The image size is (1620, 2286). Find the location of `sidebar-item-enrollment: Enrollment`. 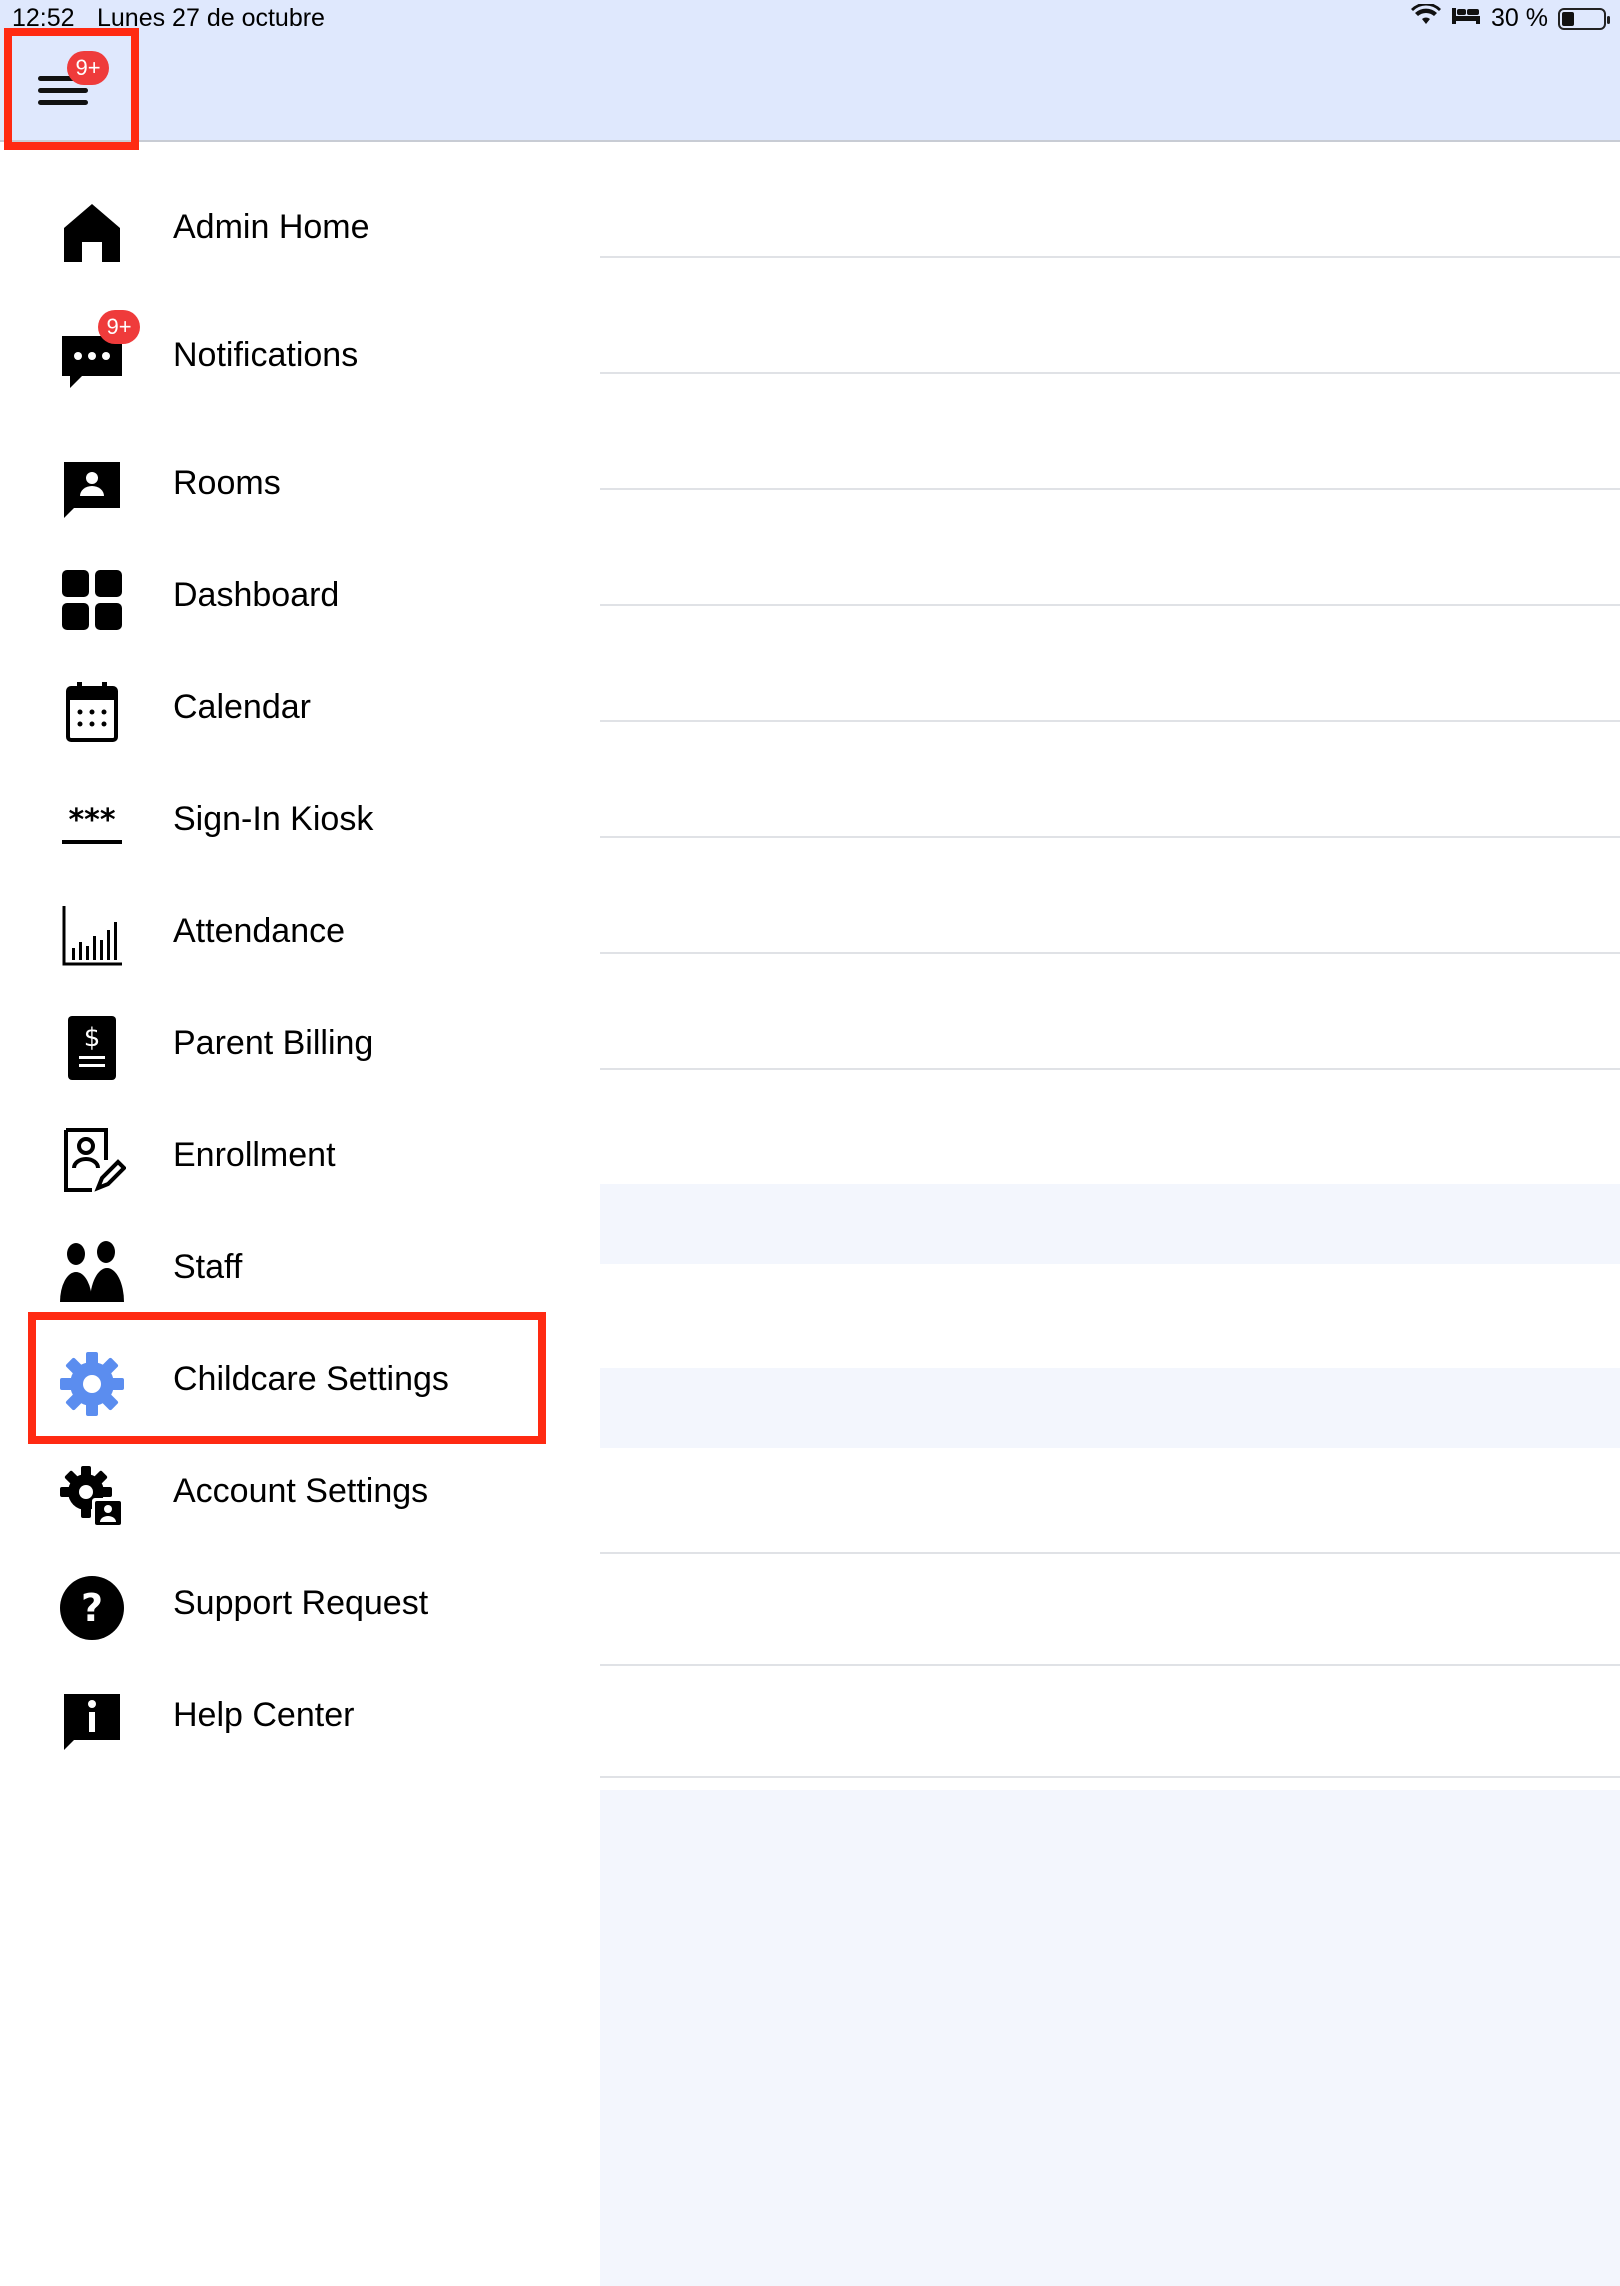

sidebar-item-enrollment: Enrollment is located at coordinates (280, 1156).